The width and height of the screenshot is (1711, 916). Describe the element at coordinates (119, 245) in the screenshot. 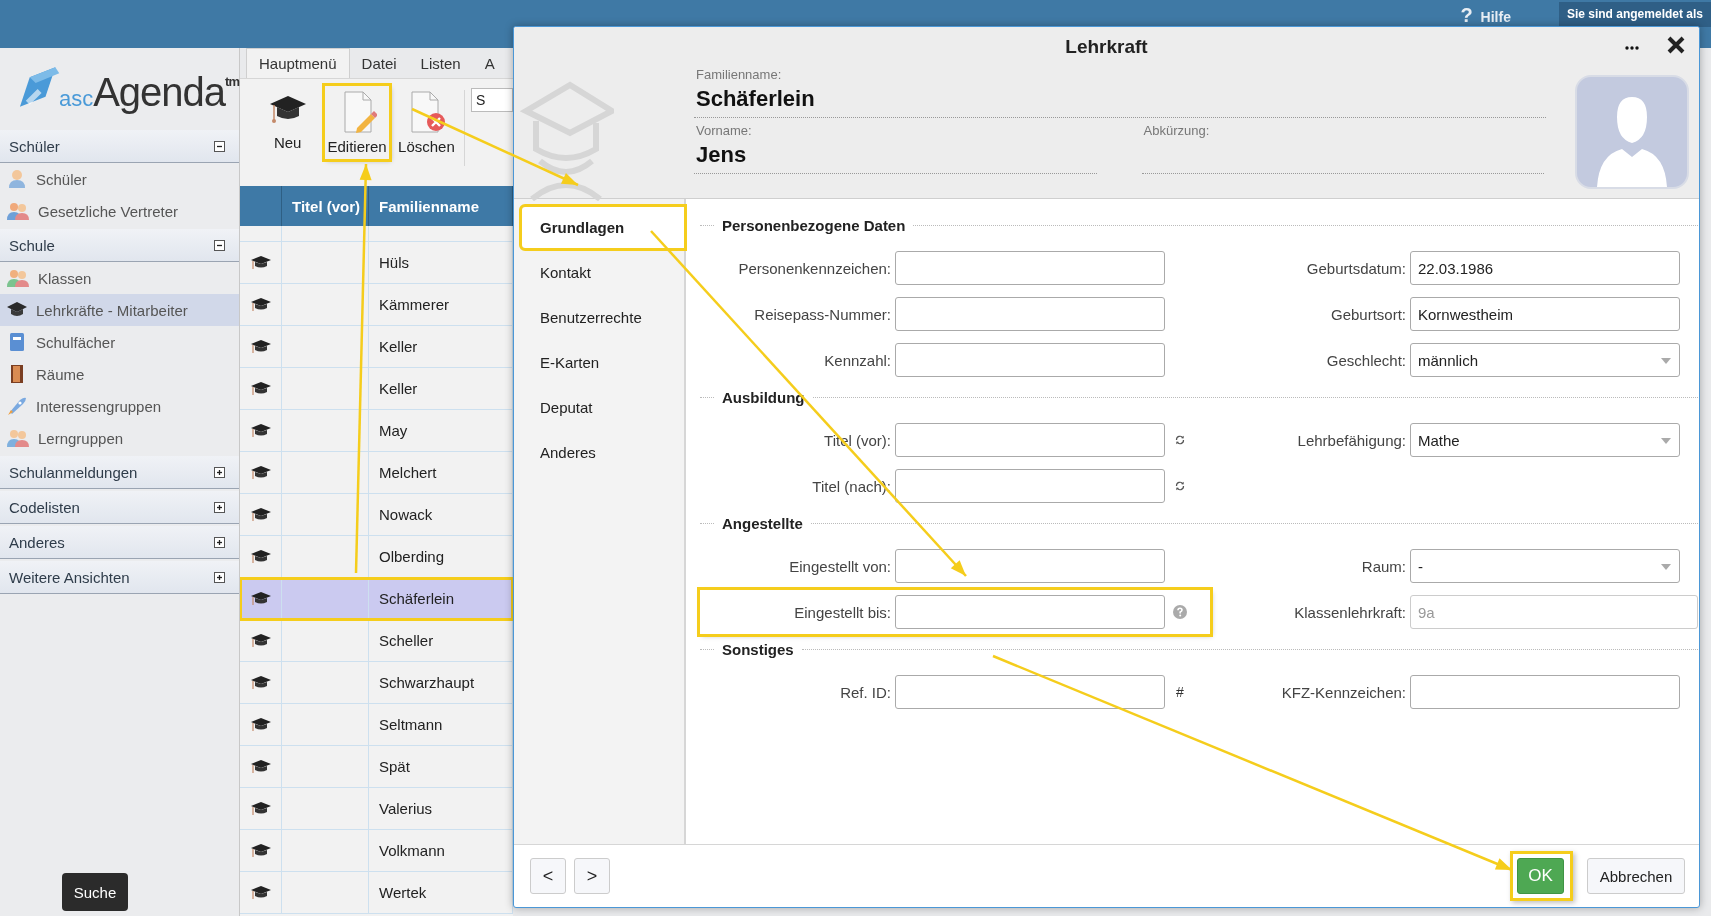

I see `sidebar-section-header: Schule` at that location.